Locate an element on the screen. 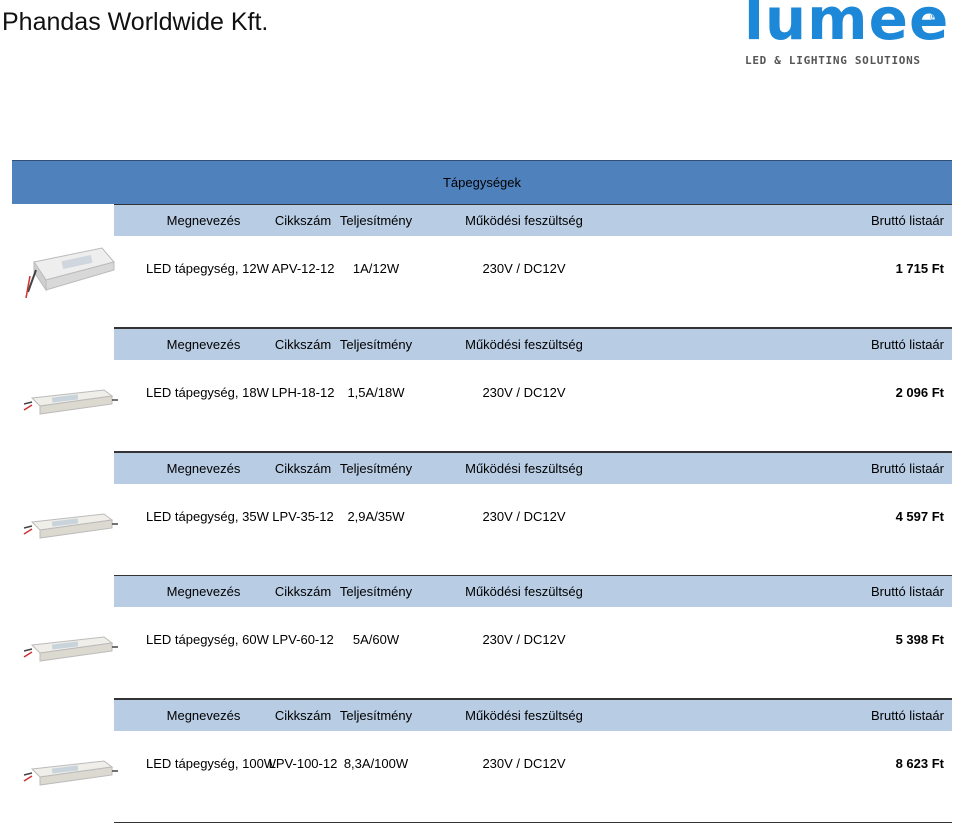 The image size is (959, 823). product-price: 1 715 Ft is located at coordinates (919, 268).